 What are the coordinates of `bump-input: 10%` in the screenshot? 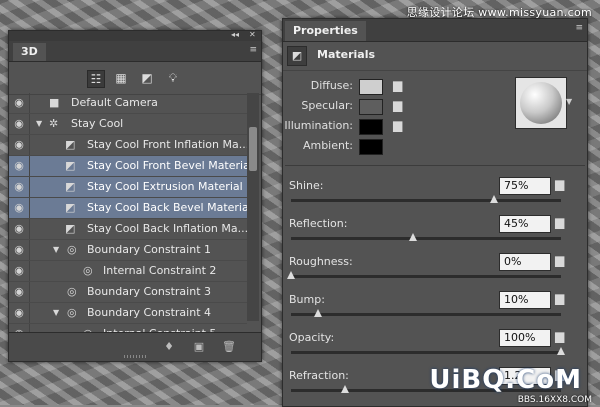 It's located at (525, 300).